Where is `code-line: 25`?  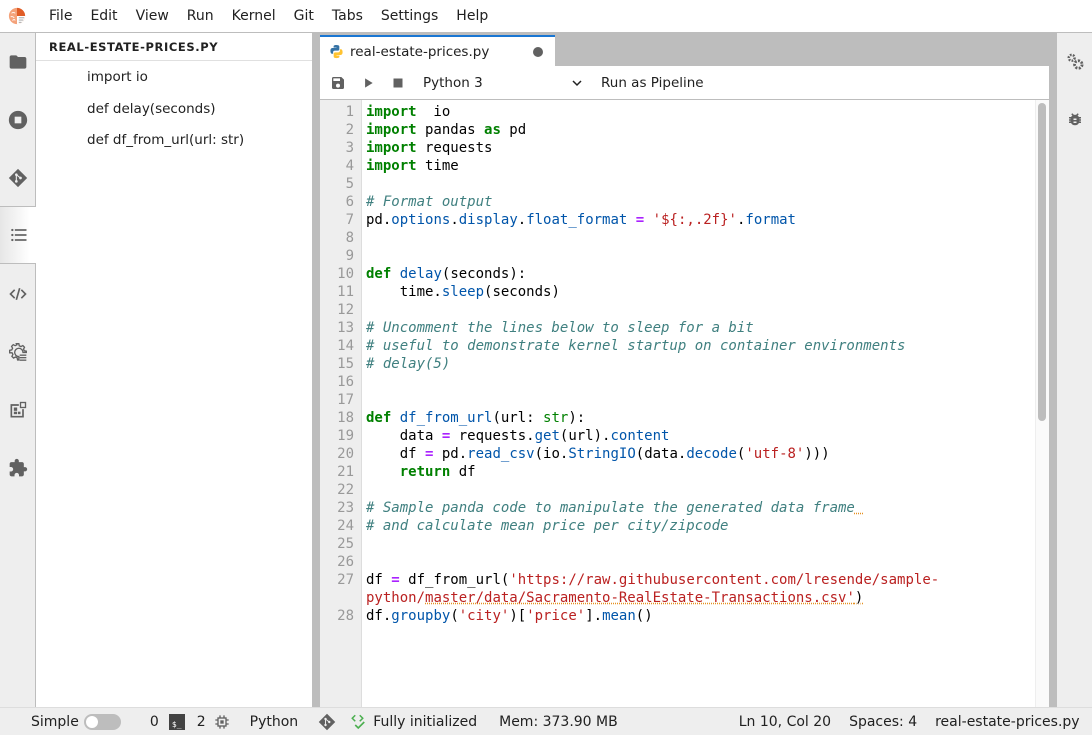
code-line: 25 is located at coordinates (677, 544).